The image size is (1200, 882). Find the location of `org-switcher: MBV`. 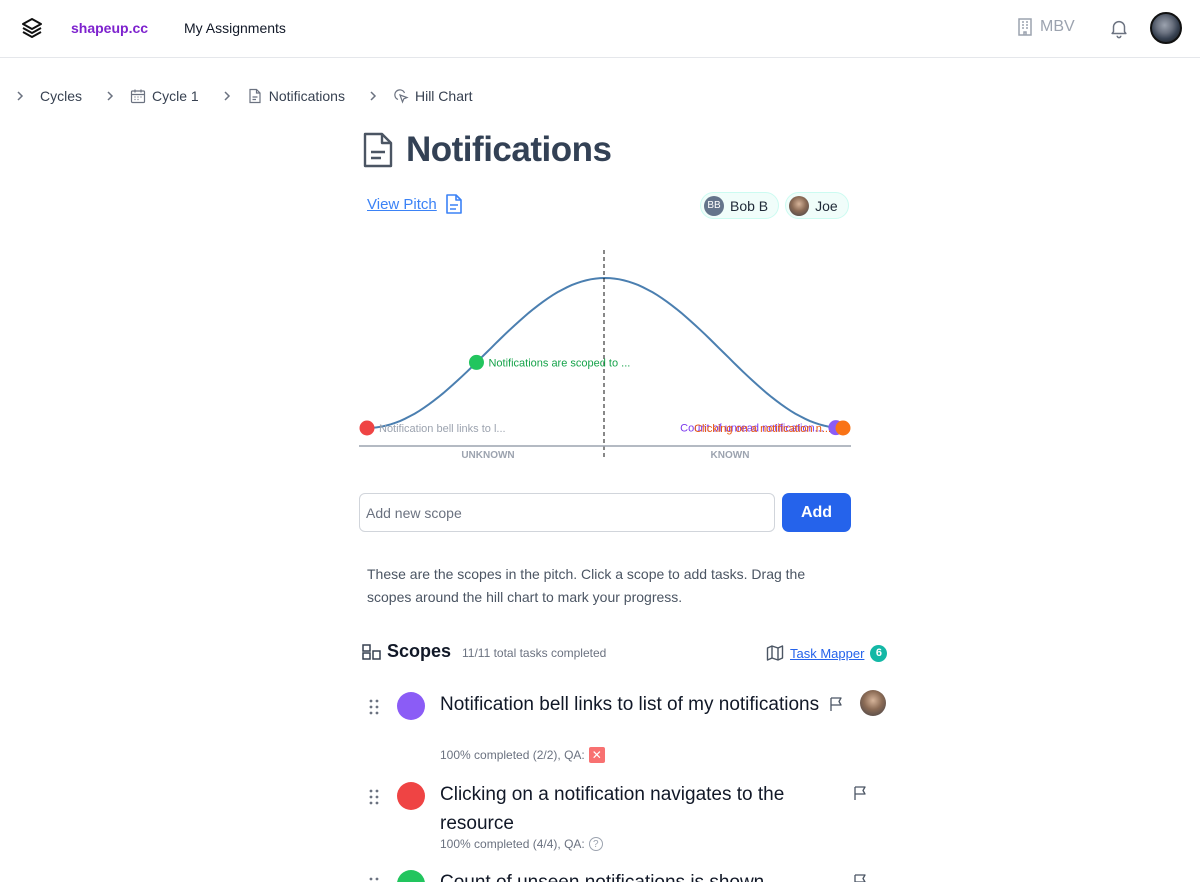

org-switcher: MBV is located at coordinates (1045, 27).